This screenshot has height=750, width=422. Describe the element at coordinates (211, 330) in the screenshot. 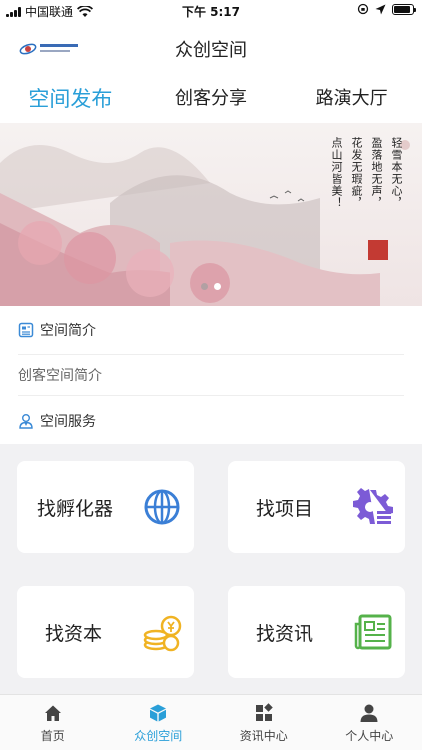

I see `space-intro-header: 空间简介` at that location.